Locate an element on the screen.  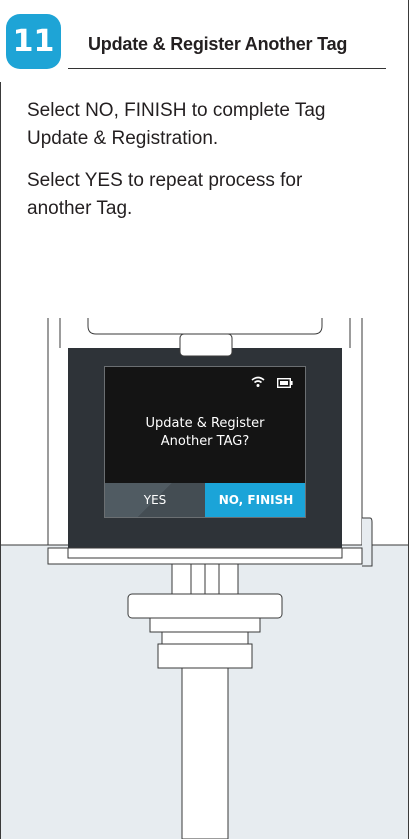
yes-button: YES is located at coordinates (155, 500).